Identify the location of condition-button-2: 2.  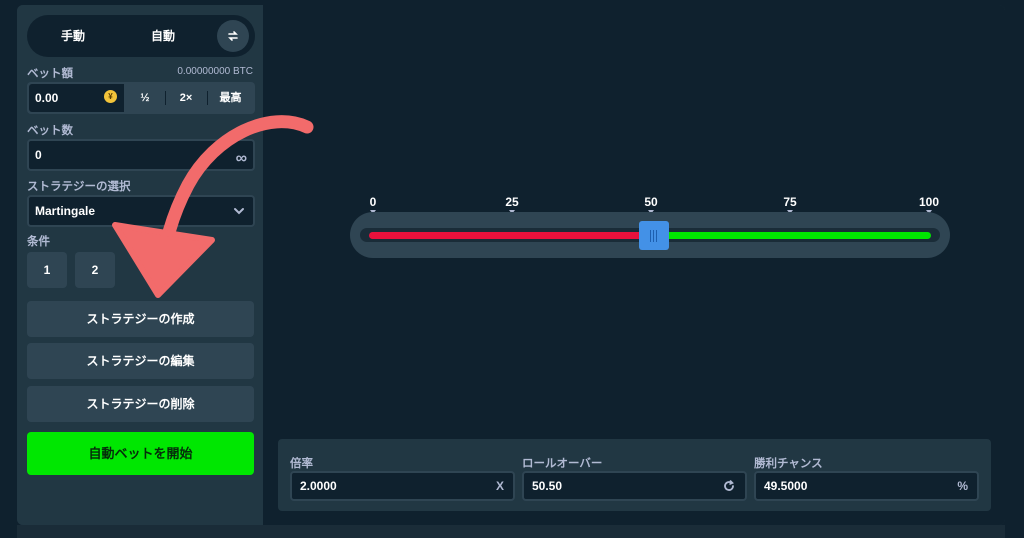
(95, 270).